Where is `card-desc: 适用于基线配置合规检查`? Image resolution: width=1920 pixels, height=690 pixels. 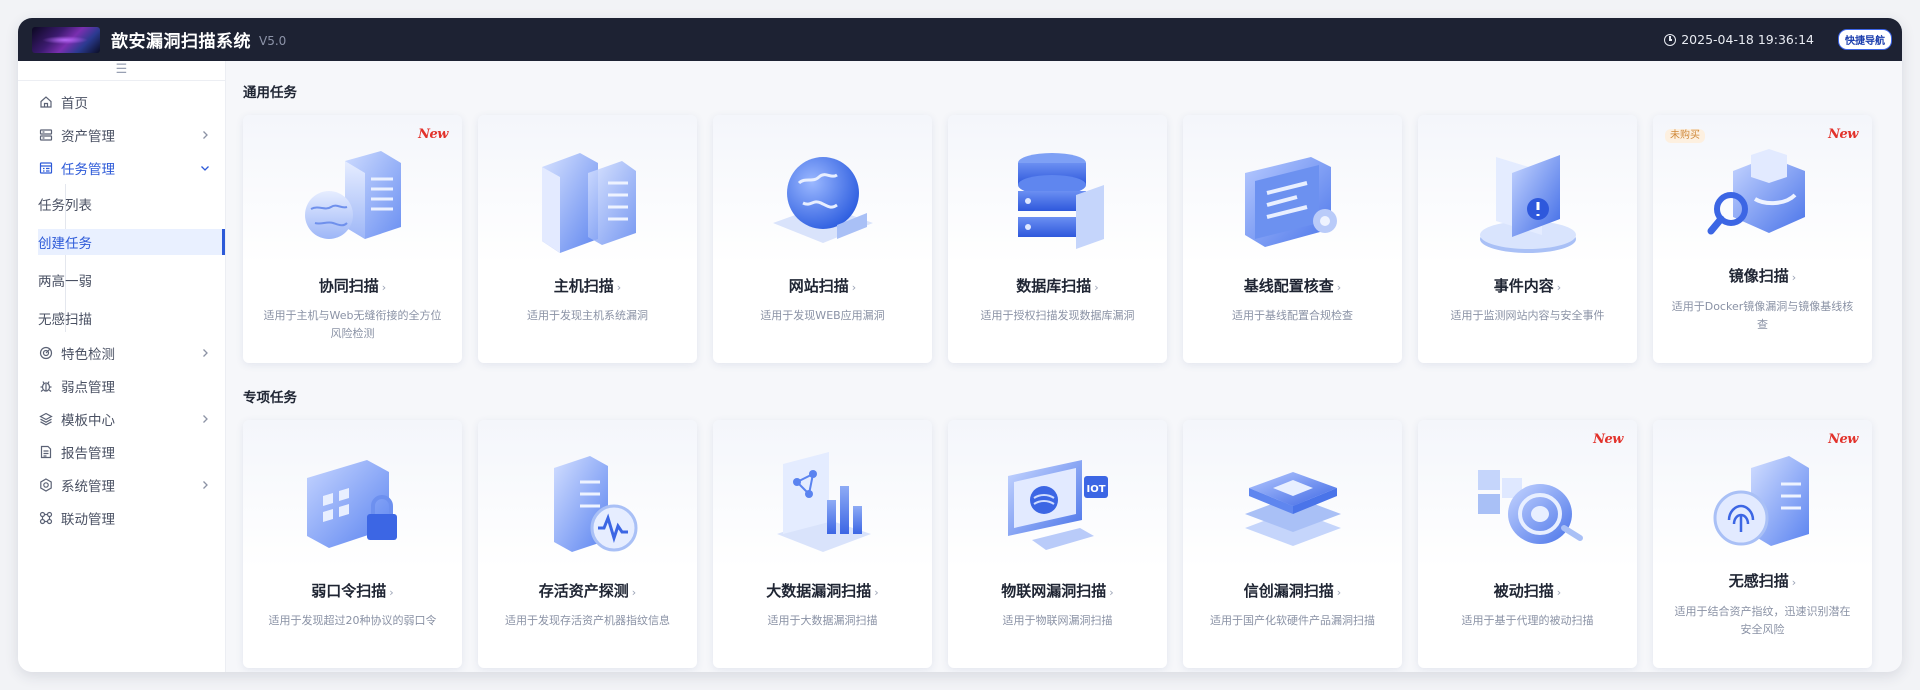
card-desc: 适用于基线配置合规检查 is located at coordinates (1292, 315).